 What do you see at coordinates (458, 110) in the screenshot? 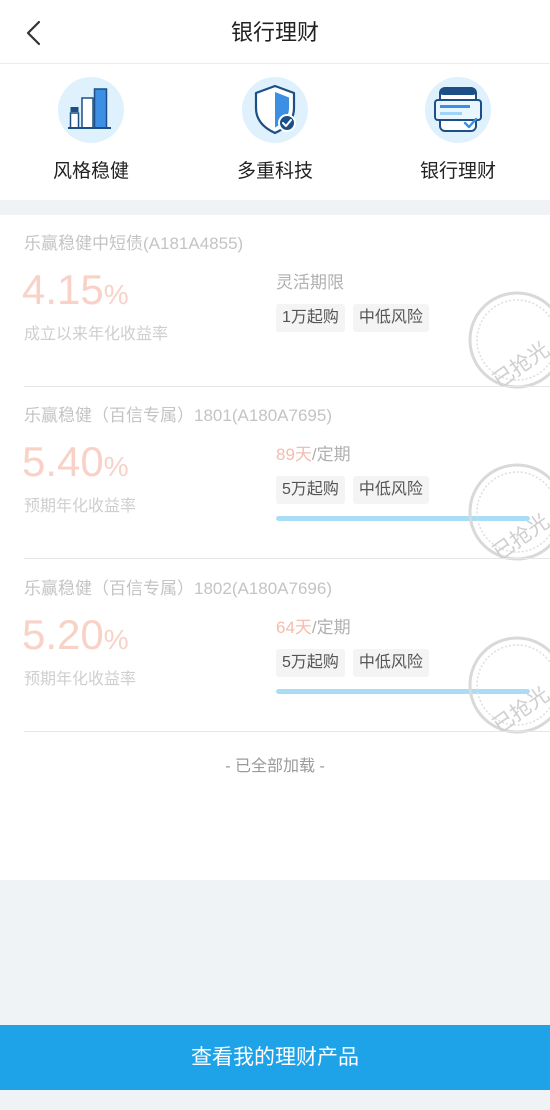
I see `bank-card-check-icon` at bounding box center [458, 110].